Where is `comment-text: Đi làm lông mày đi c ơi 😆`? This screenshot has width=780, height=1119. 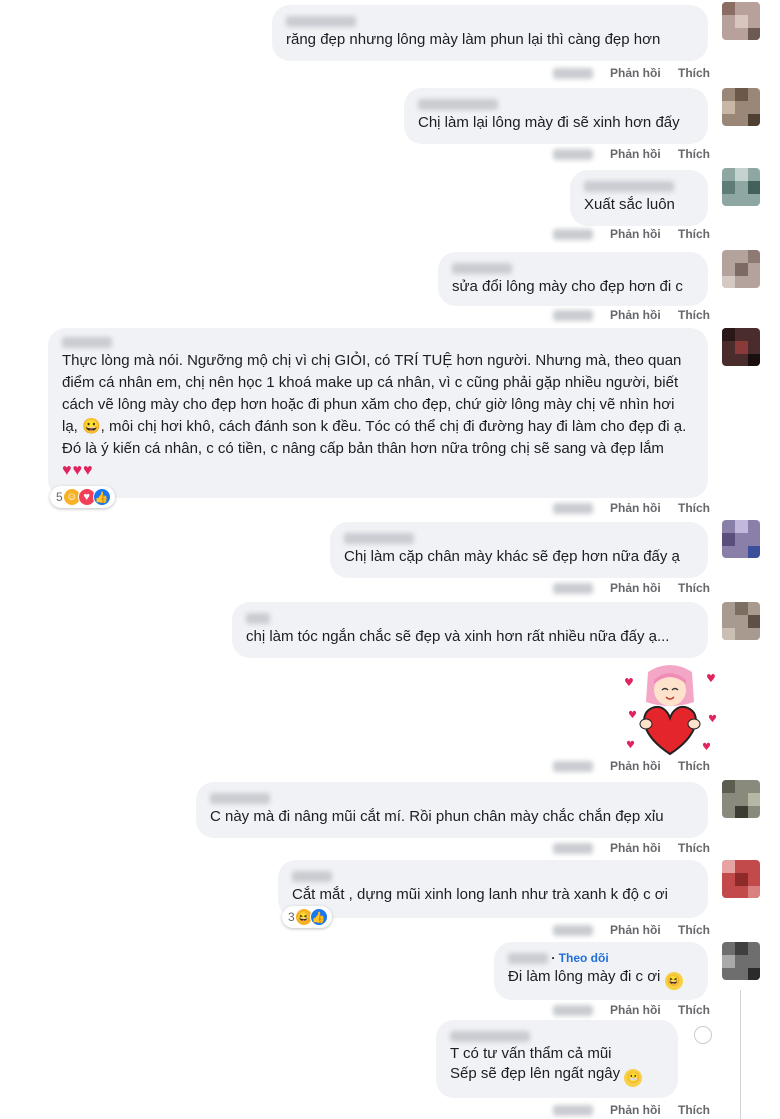
comment-text: Đi làm lông mày đi c ơi 😆 is located at coordinates (601, 978).